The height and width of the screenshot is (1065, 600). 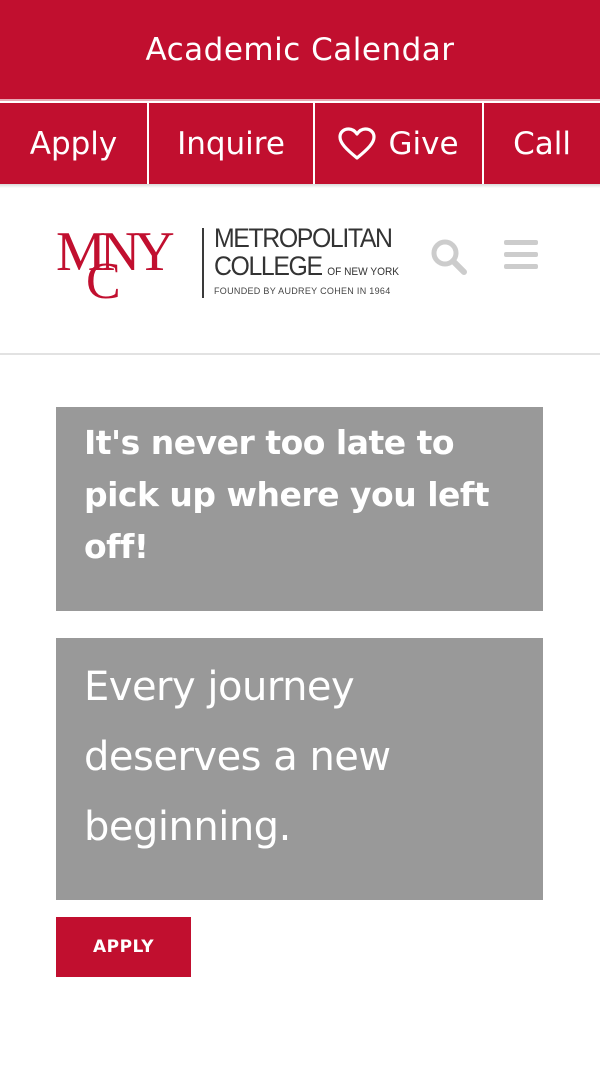 What do you see at coordinates (542, 143) in the screenshot?
I see `call-link: Call` at bounding box center [542, 143].